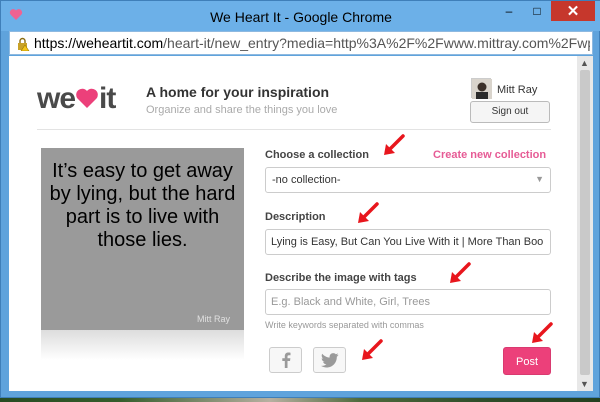  Describe the element at coordinates (295, 217) in the screenshot. I see `description-label: Description` at that location.